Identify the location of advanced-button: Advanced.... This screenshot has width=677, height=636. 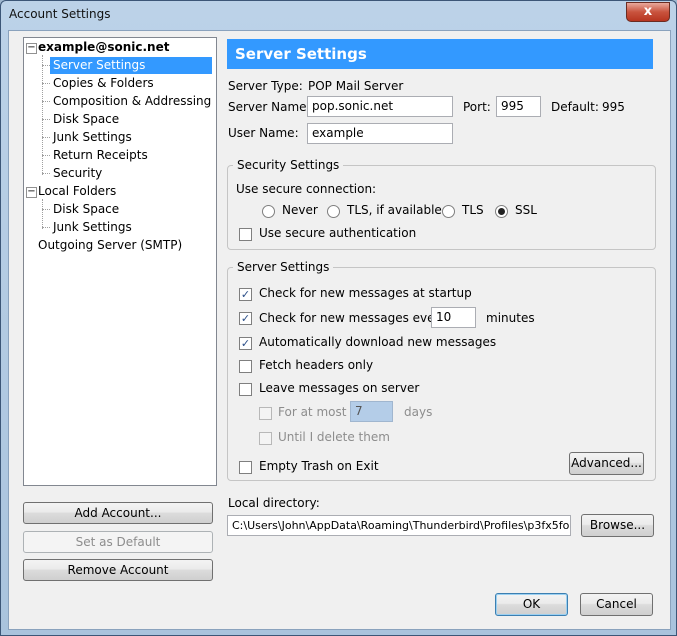
(606, 463).